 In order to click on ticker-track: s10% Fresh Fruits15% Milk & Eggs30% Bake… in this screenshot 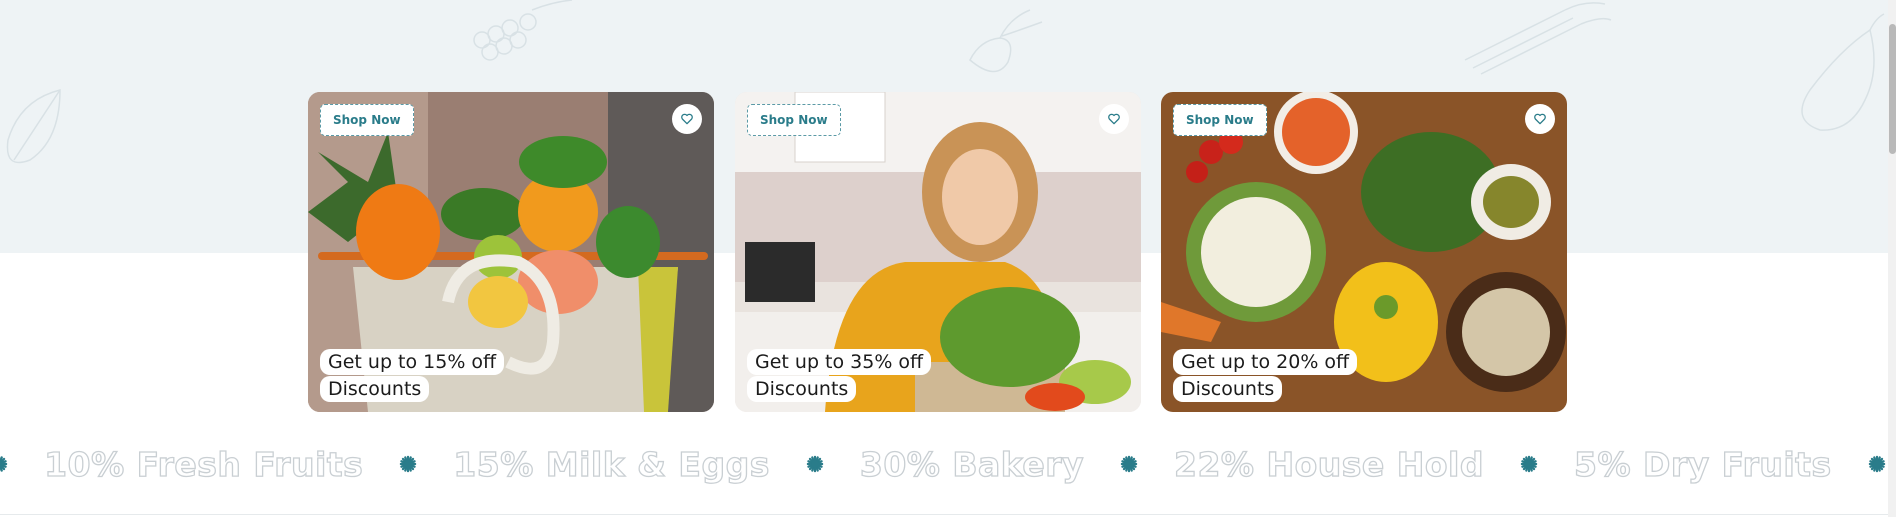, I will do `click(948, 464)`.